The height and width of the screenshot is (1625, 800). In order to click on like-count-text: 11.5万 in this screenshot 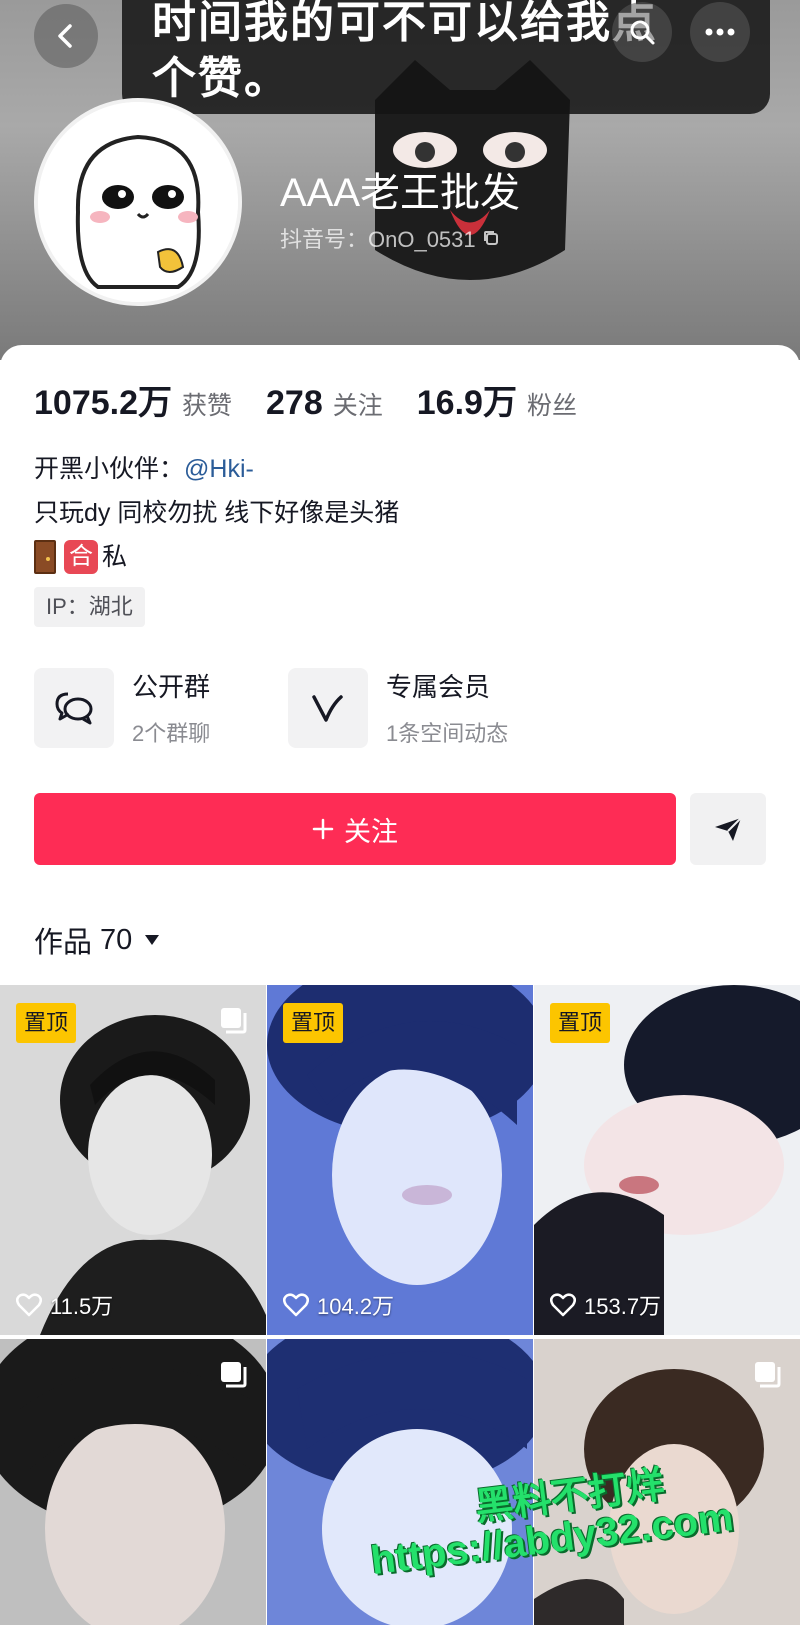, I will do `click(82, 1306)`.